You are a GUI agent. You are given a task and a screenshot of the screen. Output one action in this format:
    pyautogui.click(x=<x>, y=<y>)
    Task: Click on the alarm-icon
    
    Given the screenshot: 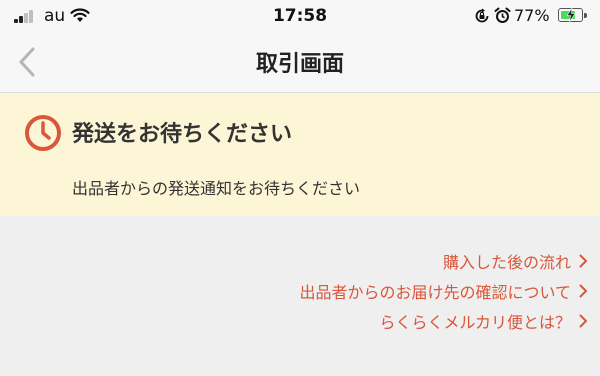 What is the action you would take?
    pyautogui.click(x=502, y=17)
    